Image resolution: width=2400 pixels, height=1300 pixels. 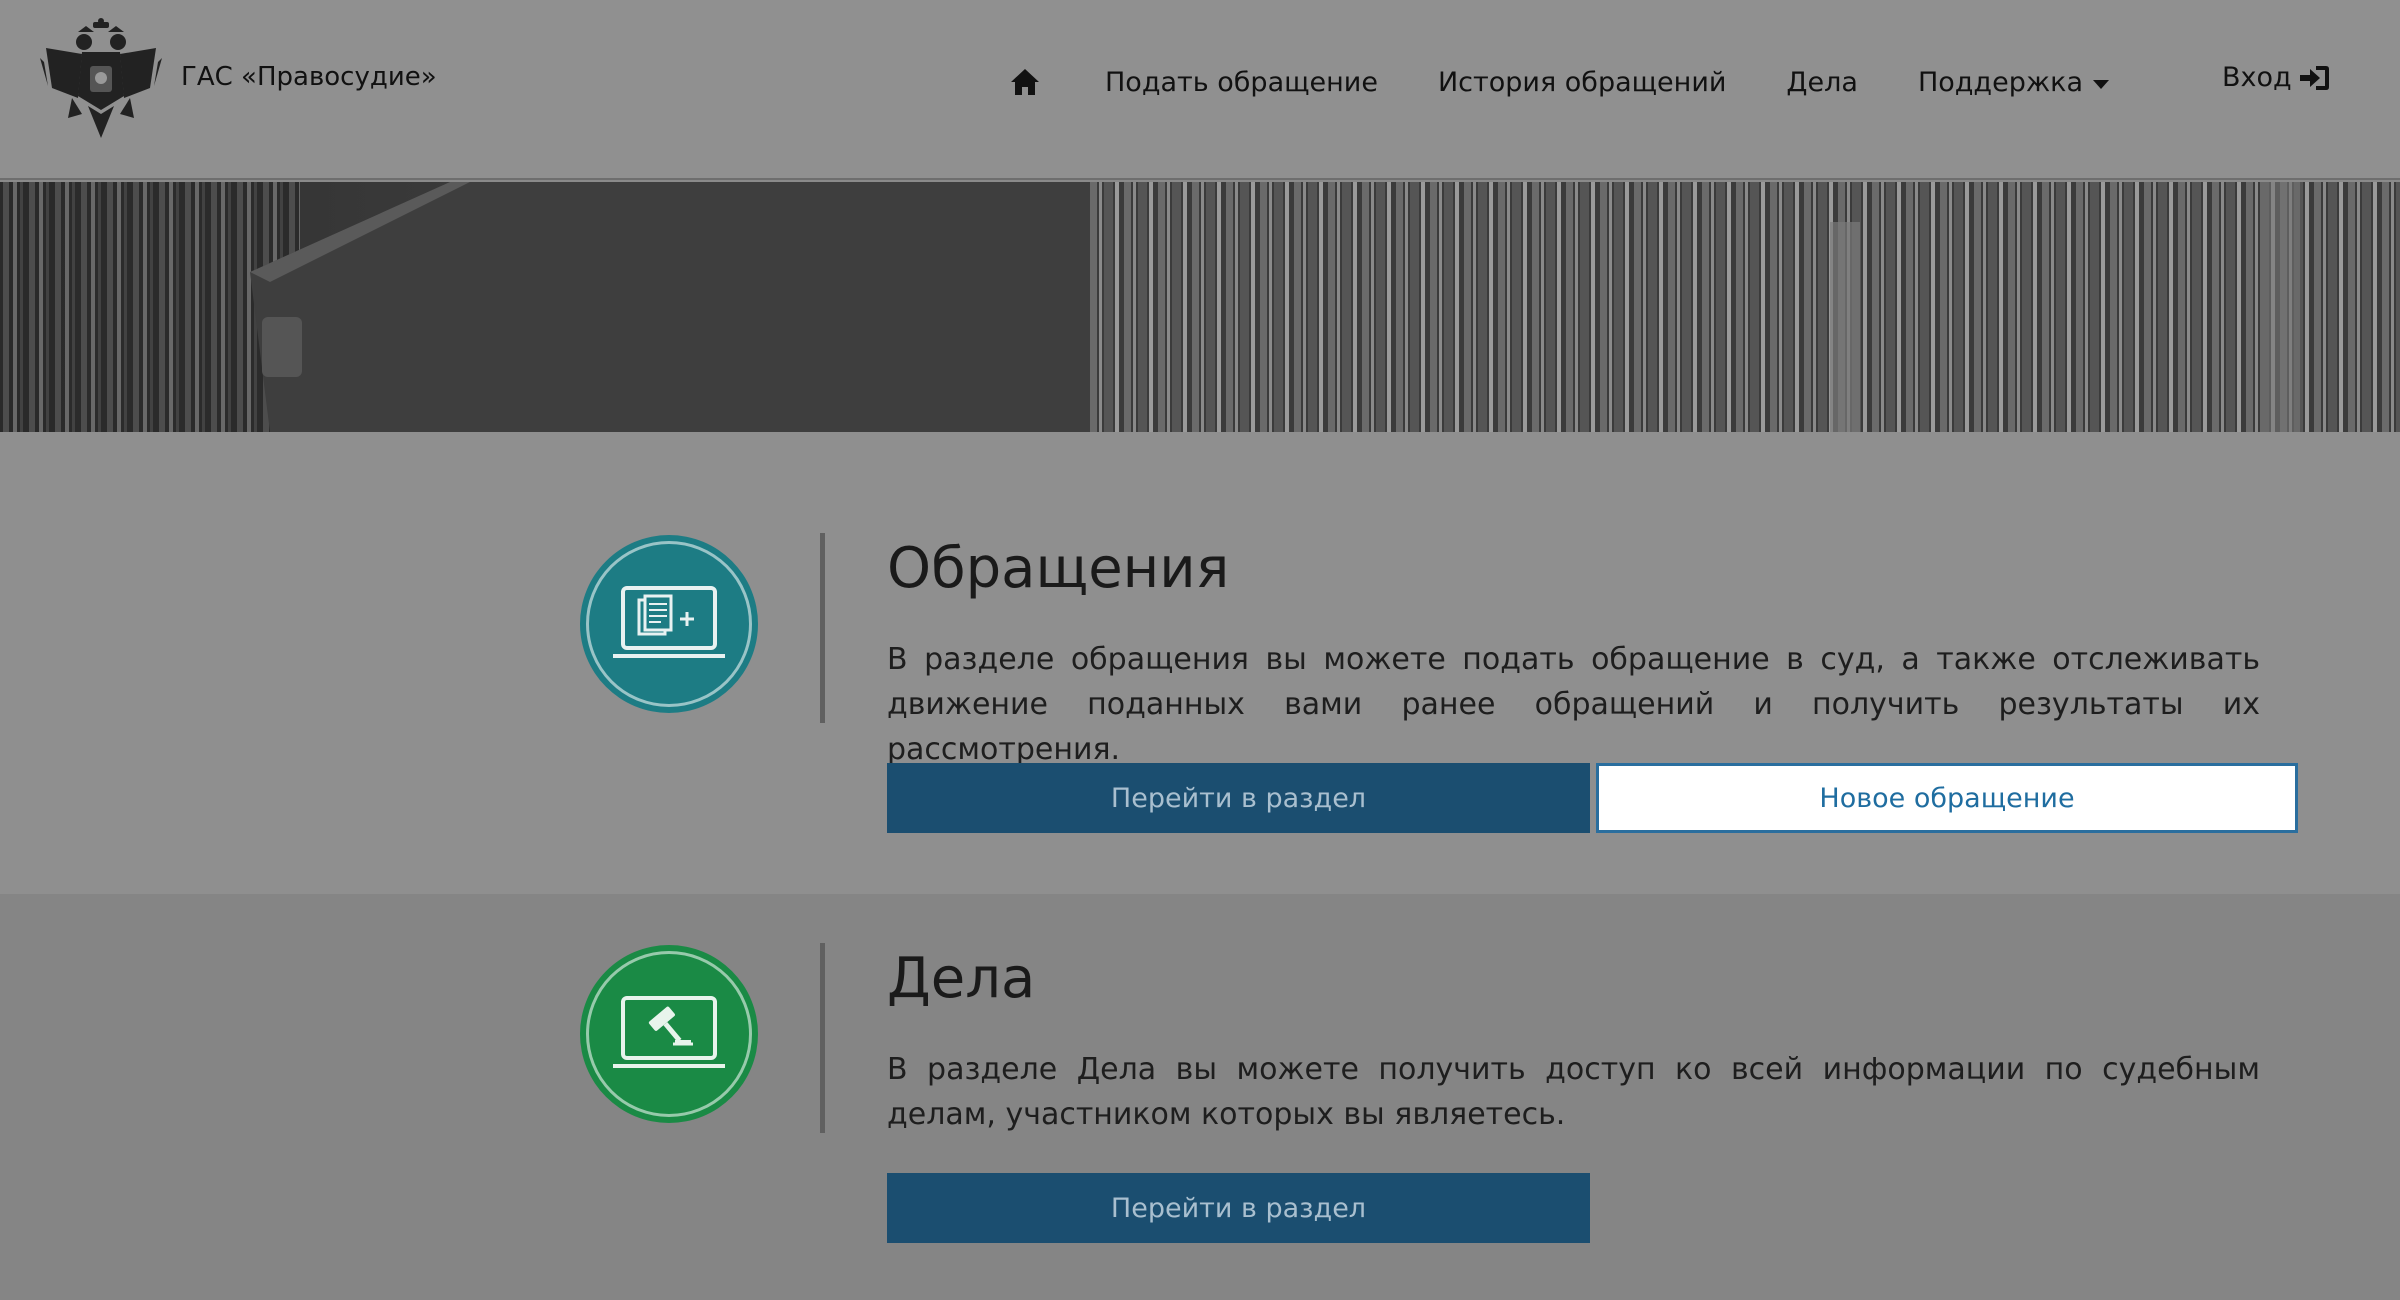 I want to click on section-title: Дела, so click(x=961, y=978).